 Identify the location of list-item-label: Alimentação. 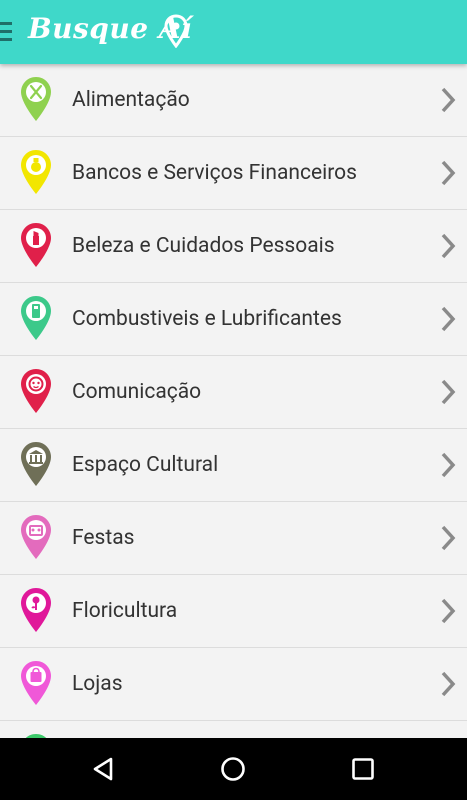
(131, 100).